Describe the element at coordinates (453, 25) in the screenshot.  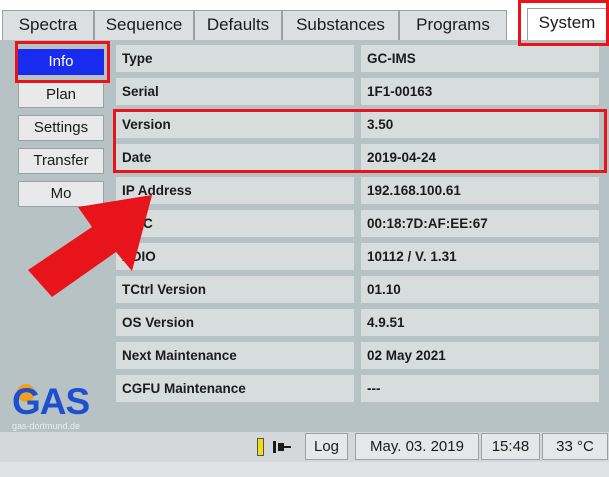
I see `tab-programs: Programs` at that location.